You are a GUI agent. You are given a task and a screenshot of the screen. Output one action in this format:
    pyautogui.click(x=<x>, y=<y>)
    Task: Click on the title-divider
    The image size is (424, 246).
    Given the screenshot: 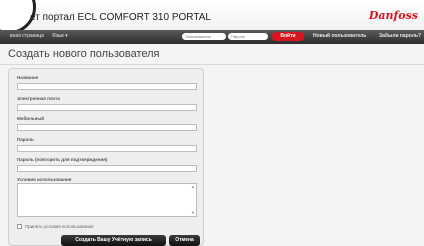 What is the action you would take?
    pyautogui.click(x=212, y=64)
    